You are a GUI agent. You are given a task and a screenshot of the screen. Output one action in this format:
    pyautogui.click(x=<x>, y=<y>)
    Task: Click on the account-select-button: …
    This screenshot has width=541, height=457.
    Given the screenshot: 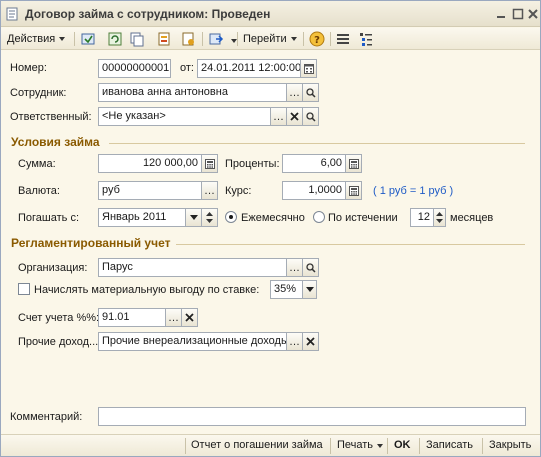 What is the action you would take?
    pyautogui.click(x=174, y=317)
    